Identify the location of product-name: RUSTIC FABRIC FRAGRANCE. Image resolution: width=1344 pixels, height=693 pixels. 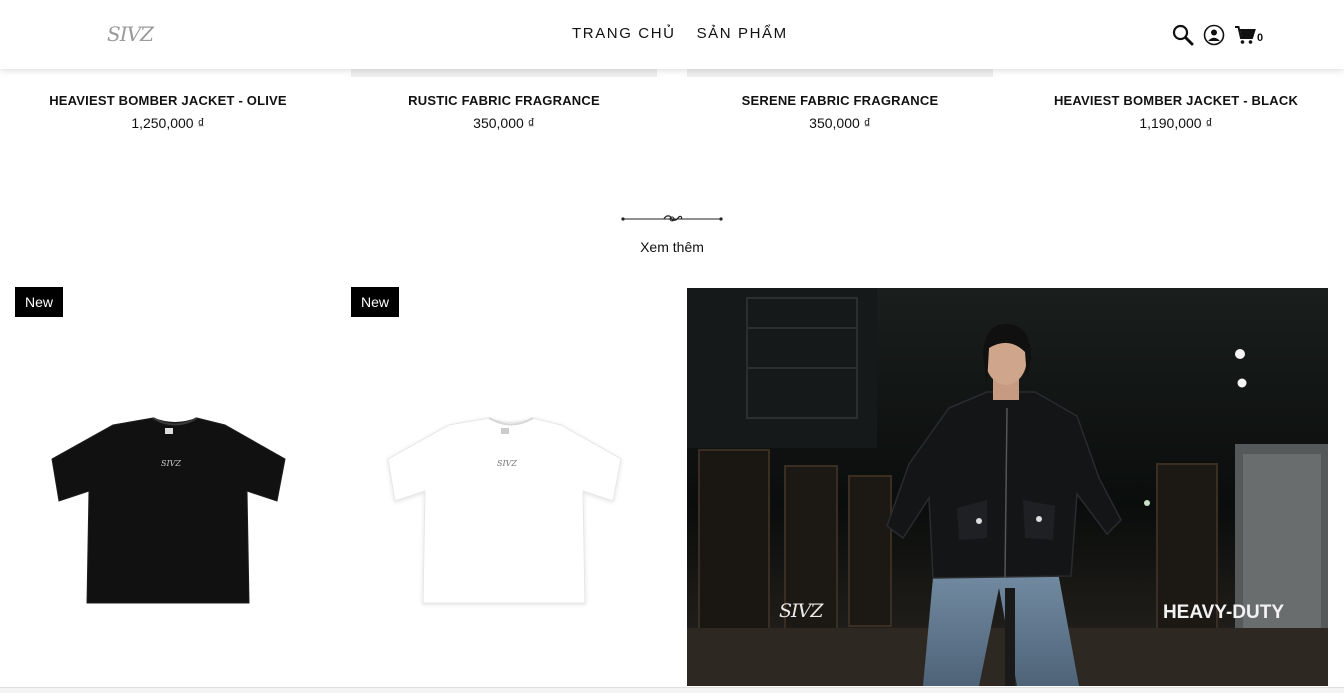
(504, 100).